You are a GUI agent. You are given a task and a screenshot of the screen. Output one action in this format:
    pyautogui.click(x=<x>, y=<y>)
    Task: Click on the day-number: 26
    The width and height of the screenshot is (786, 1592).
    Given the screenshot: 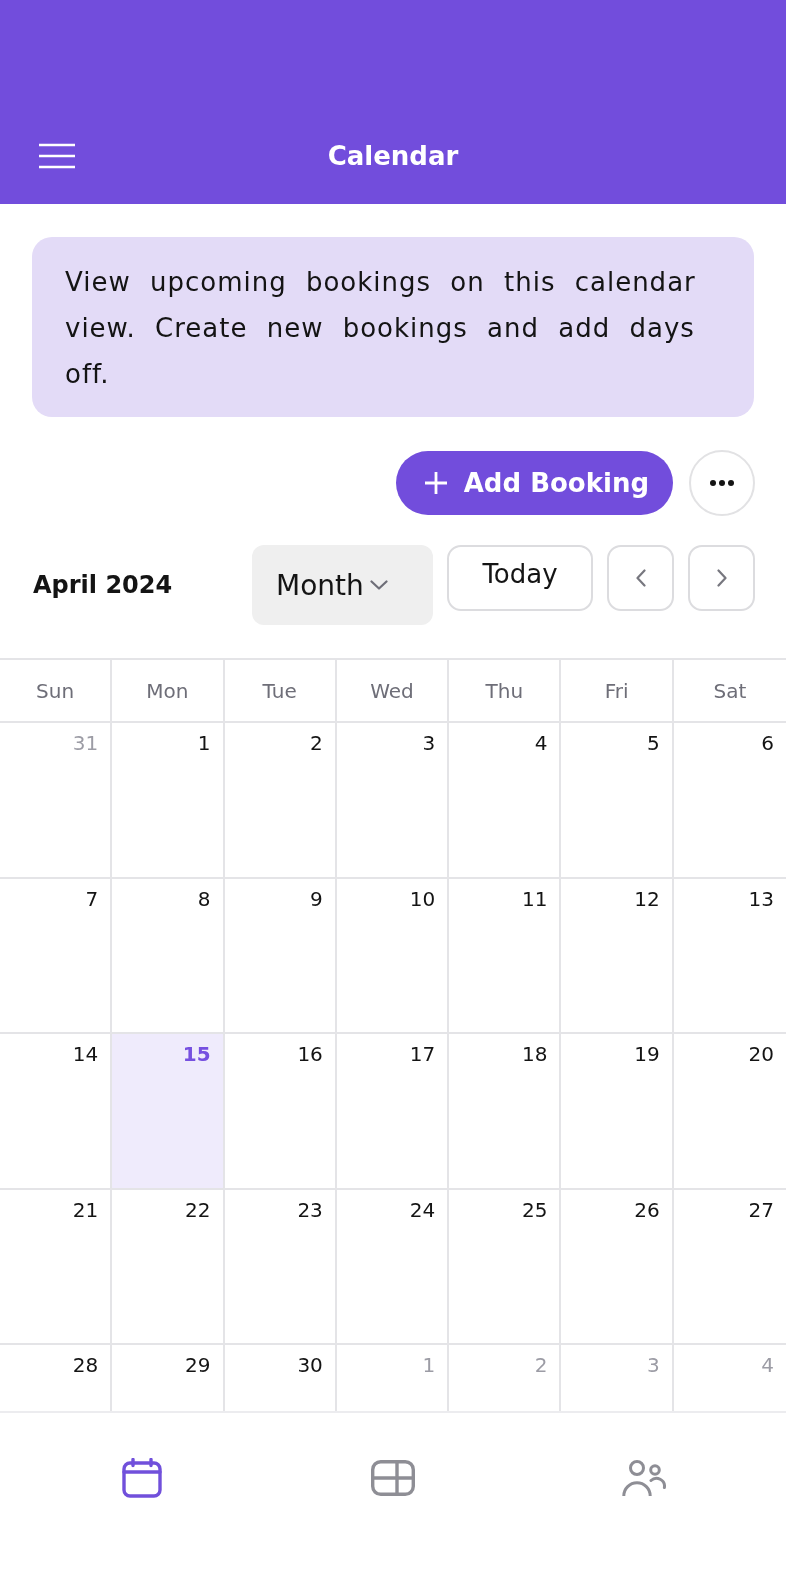 What is the action you would take?
    pyautogui.click(x=647, y=1209)
    